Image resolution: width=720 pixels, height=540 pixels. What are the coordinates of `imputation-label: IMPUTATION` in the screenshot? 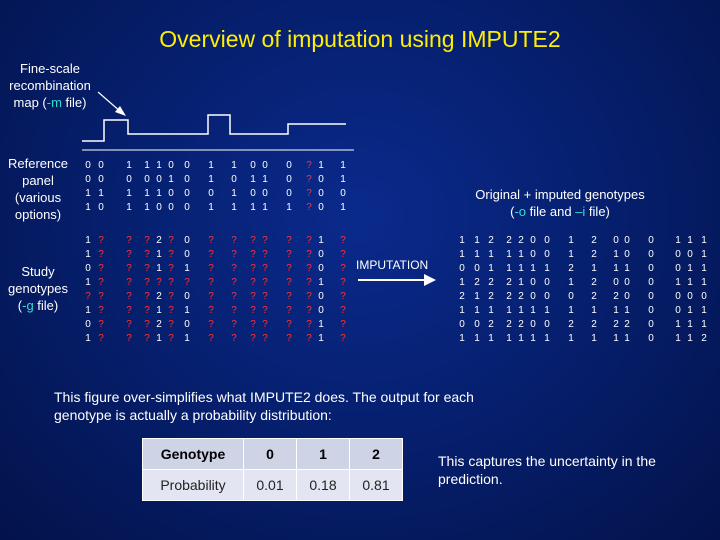 It's located at (392, 265).